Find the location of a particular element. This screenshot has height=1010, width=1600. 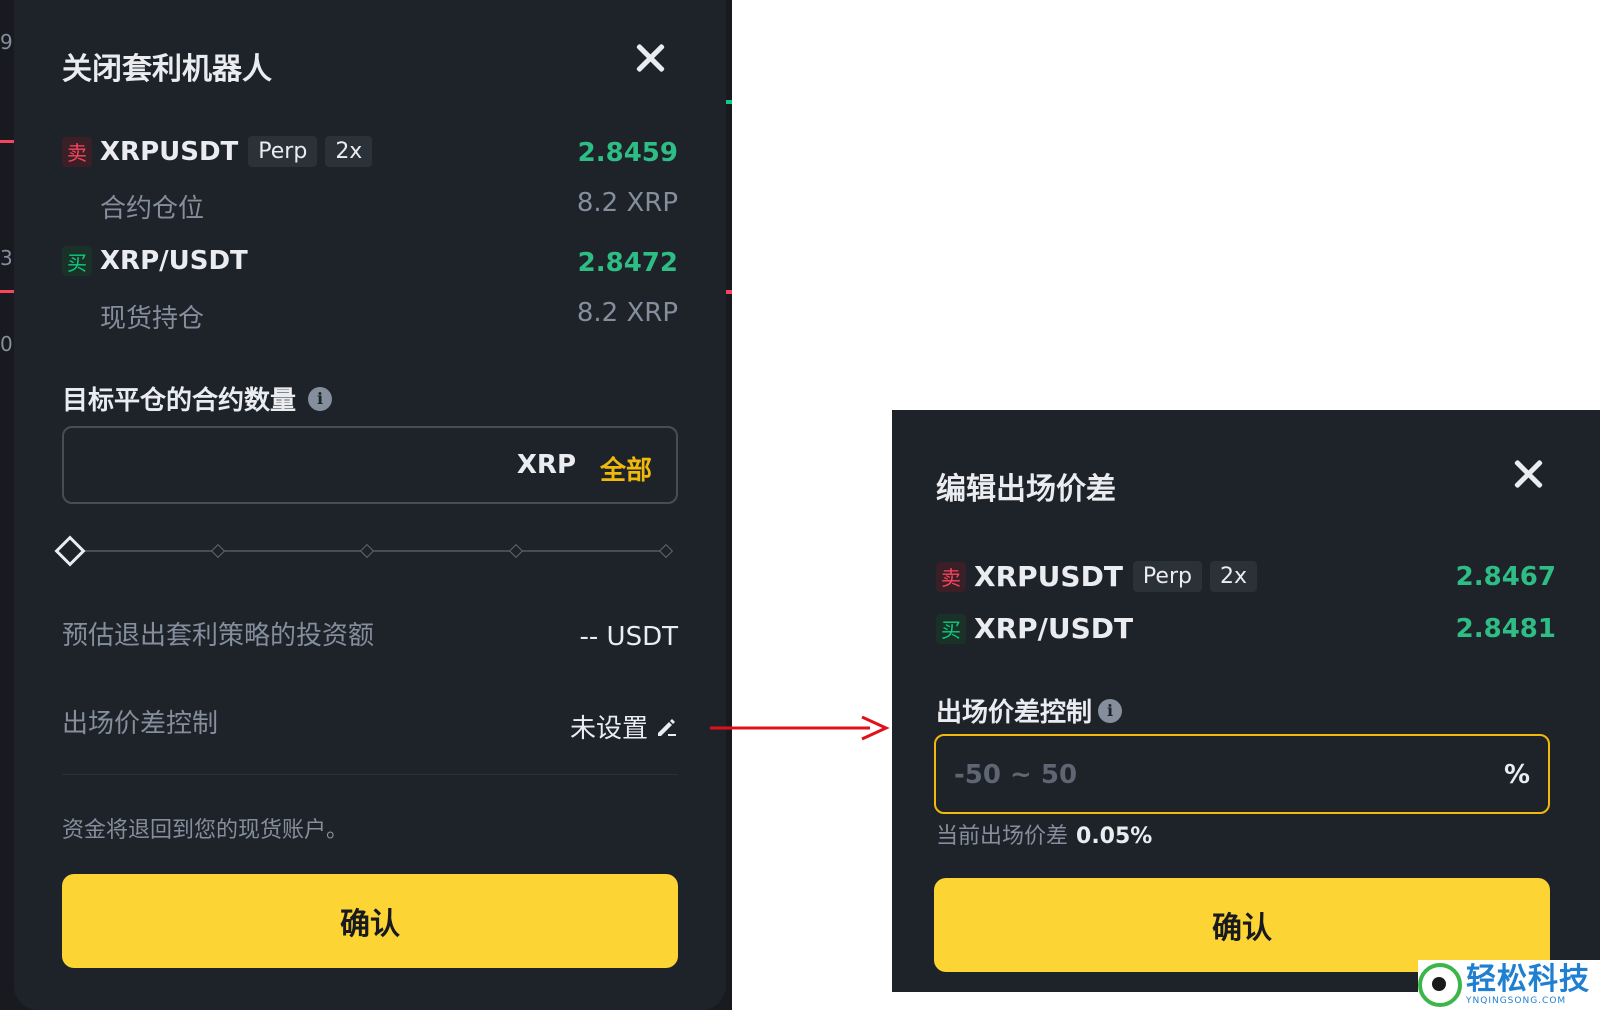

spread-control-label: 出场价差控制 i is located at coordinates (1029, 710).